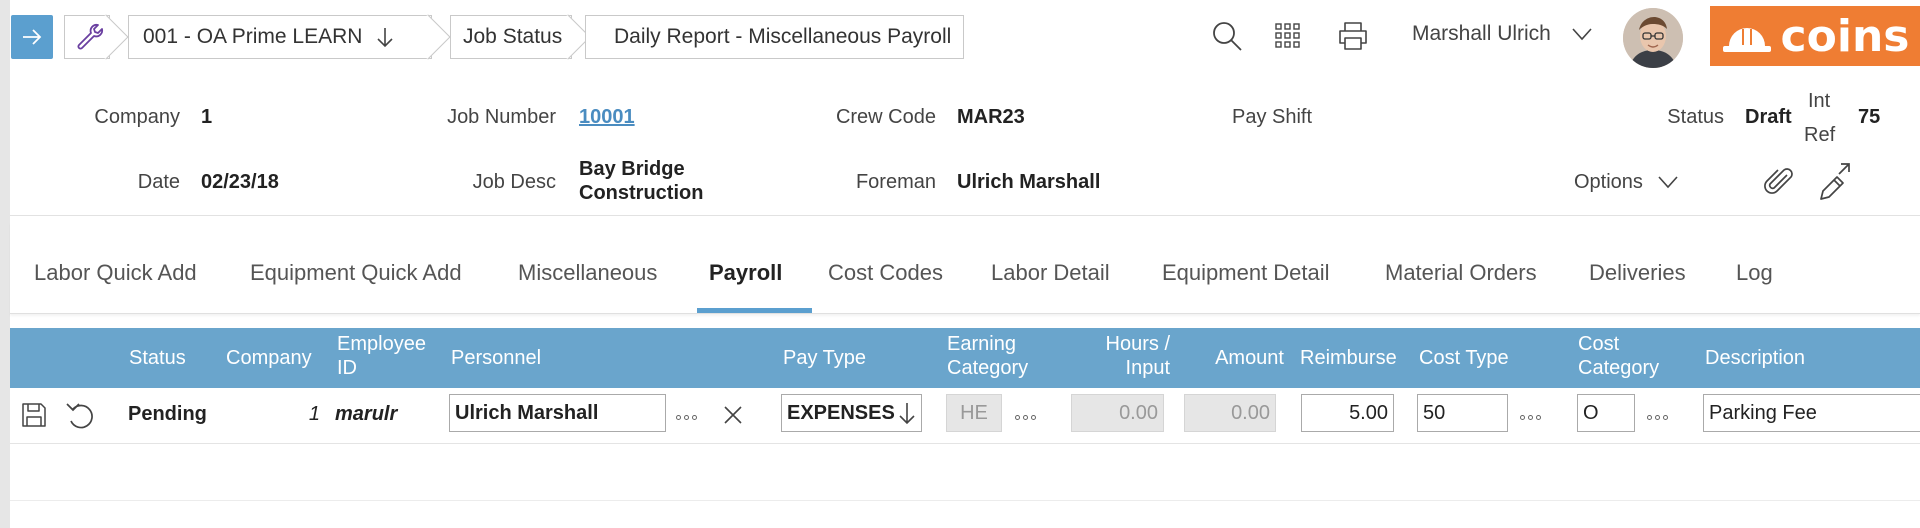  Describe the element at coordinates (641, 193) in the screenshot. I see `job-desc-value-line2: Construction` at that location.